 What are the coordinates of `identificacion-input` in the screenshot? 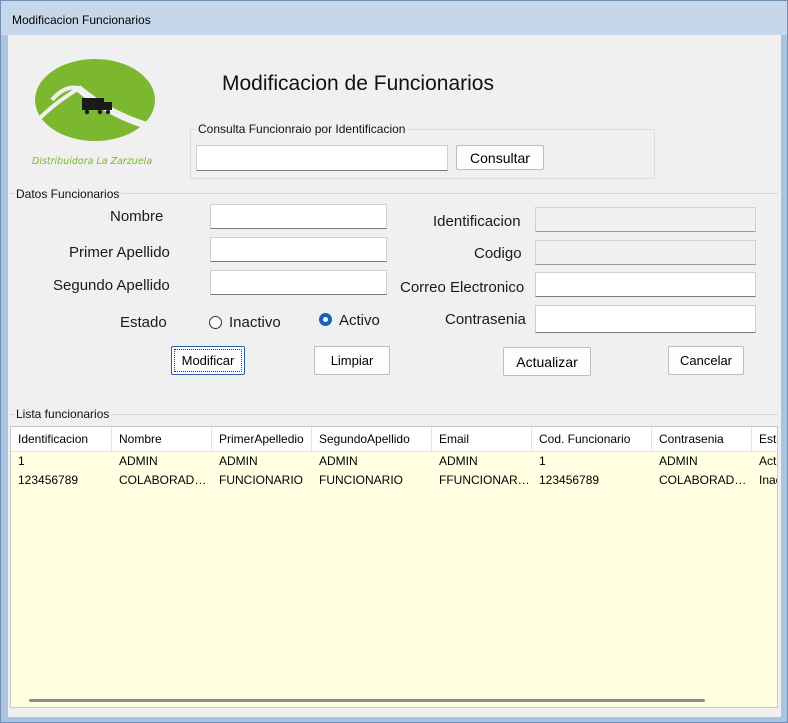 It's located at (645, 219).